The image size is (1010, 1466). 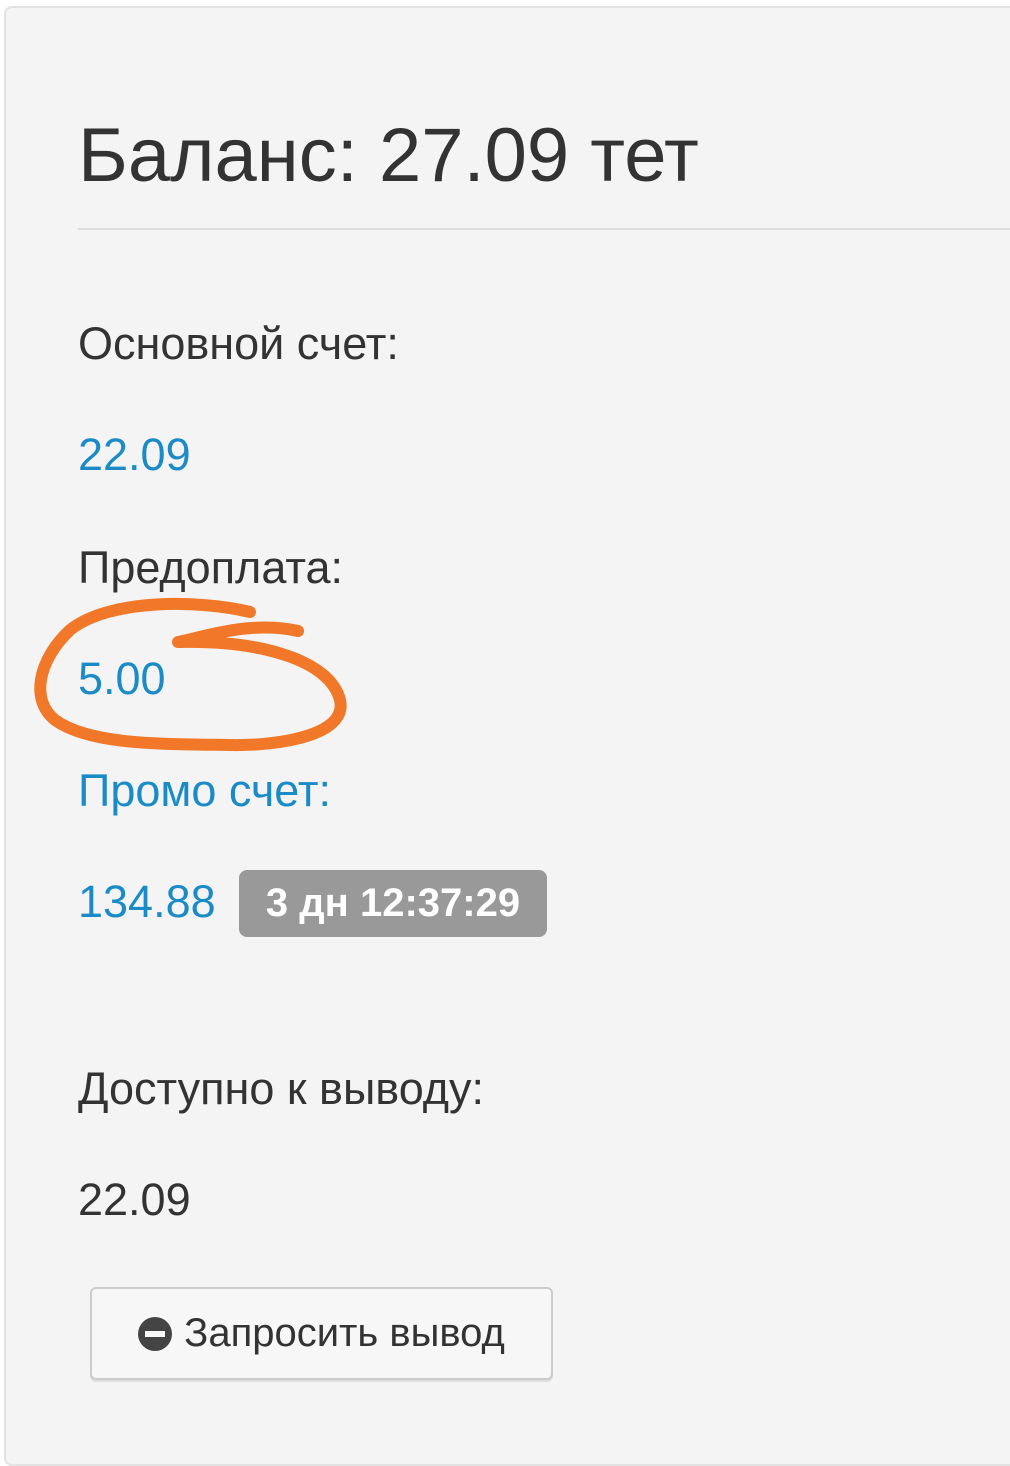 What do you see at coordinates (134, 1199) in the screenshot?
I see `available-withdrawal-value: 22.09` at bounding box center [134, 1199].